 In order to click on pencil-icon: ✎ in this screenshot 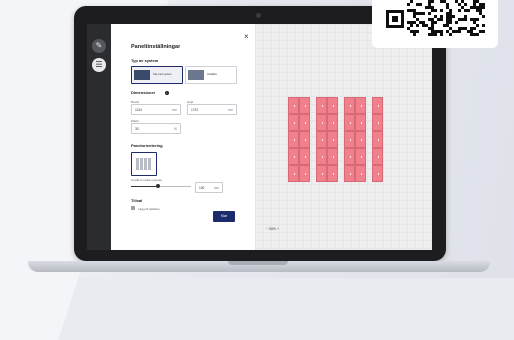, I will do `click(99, 46)`.